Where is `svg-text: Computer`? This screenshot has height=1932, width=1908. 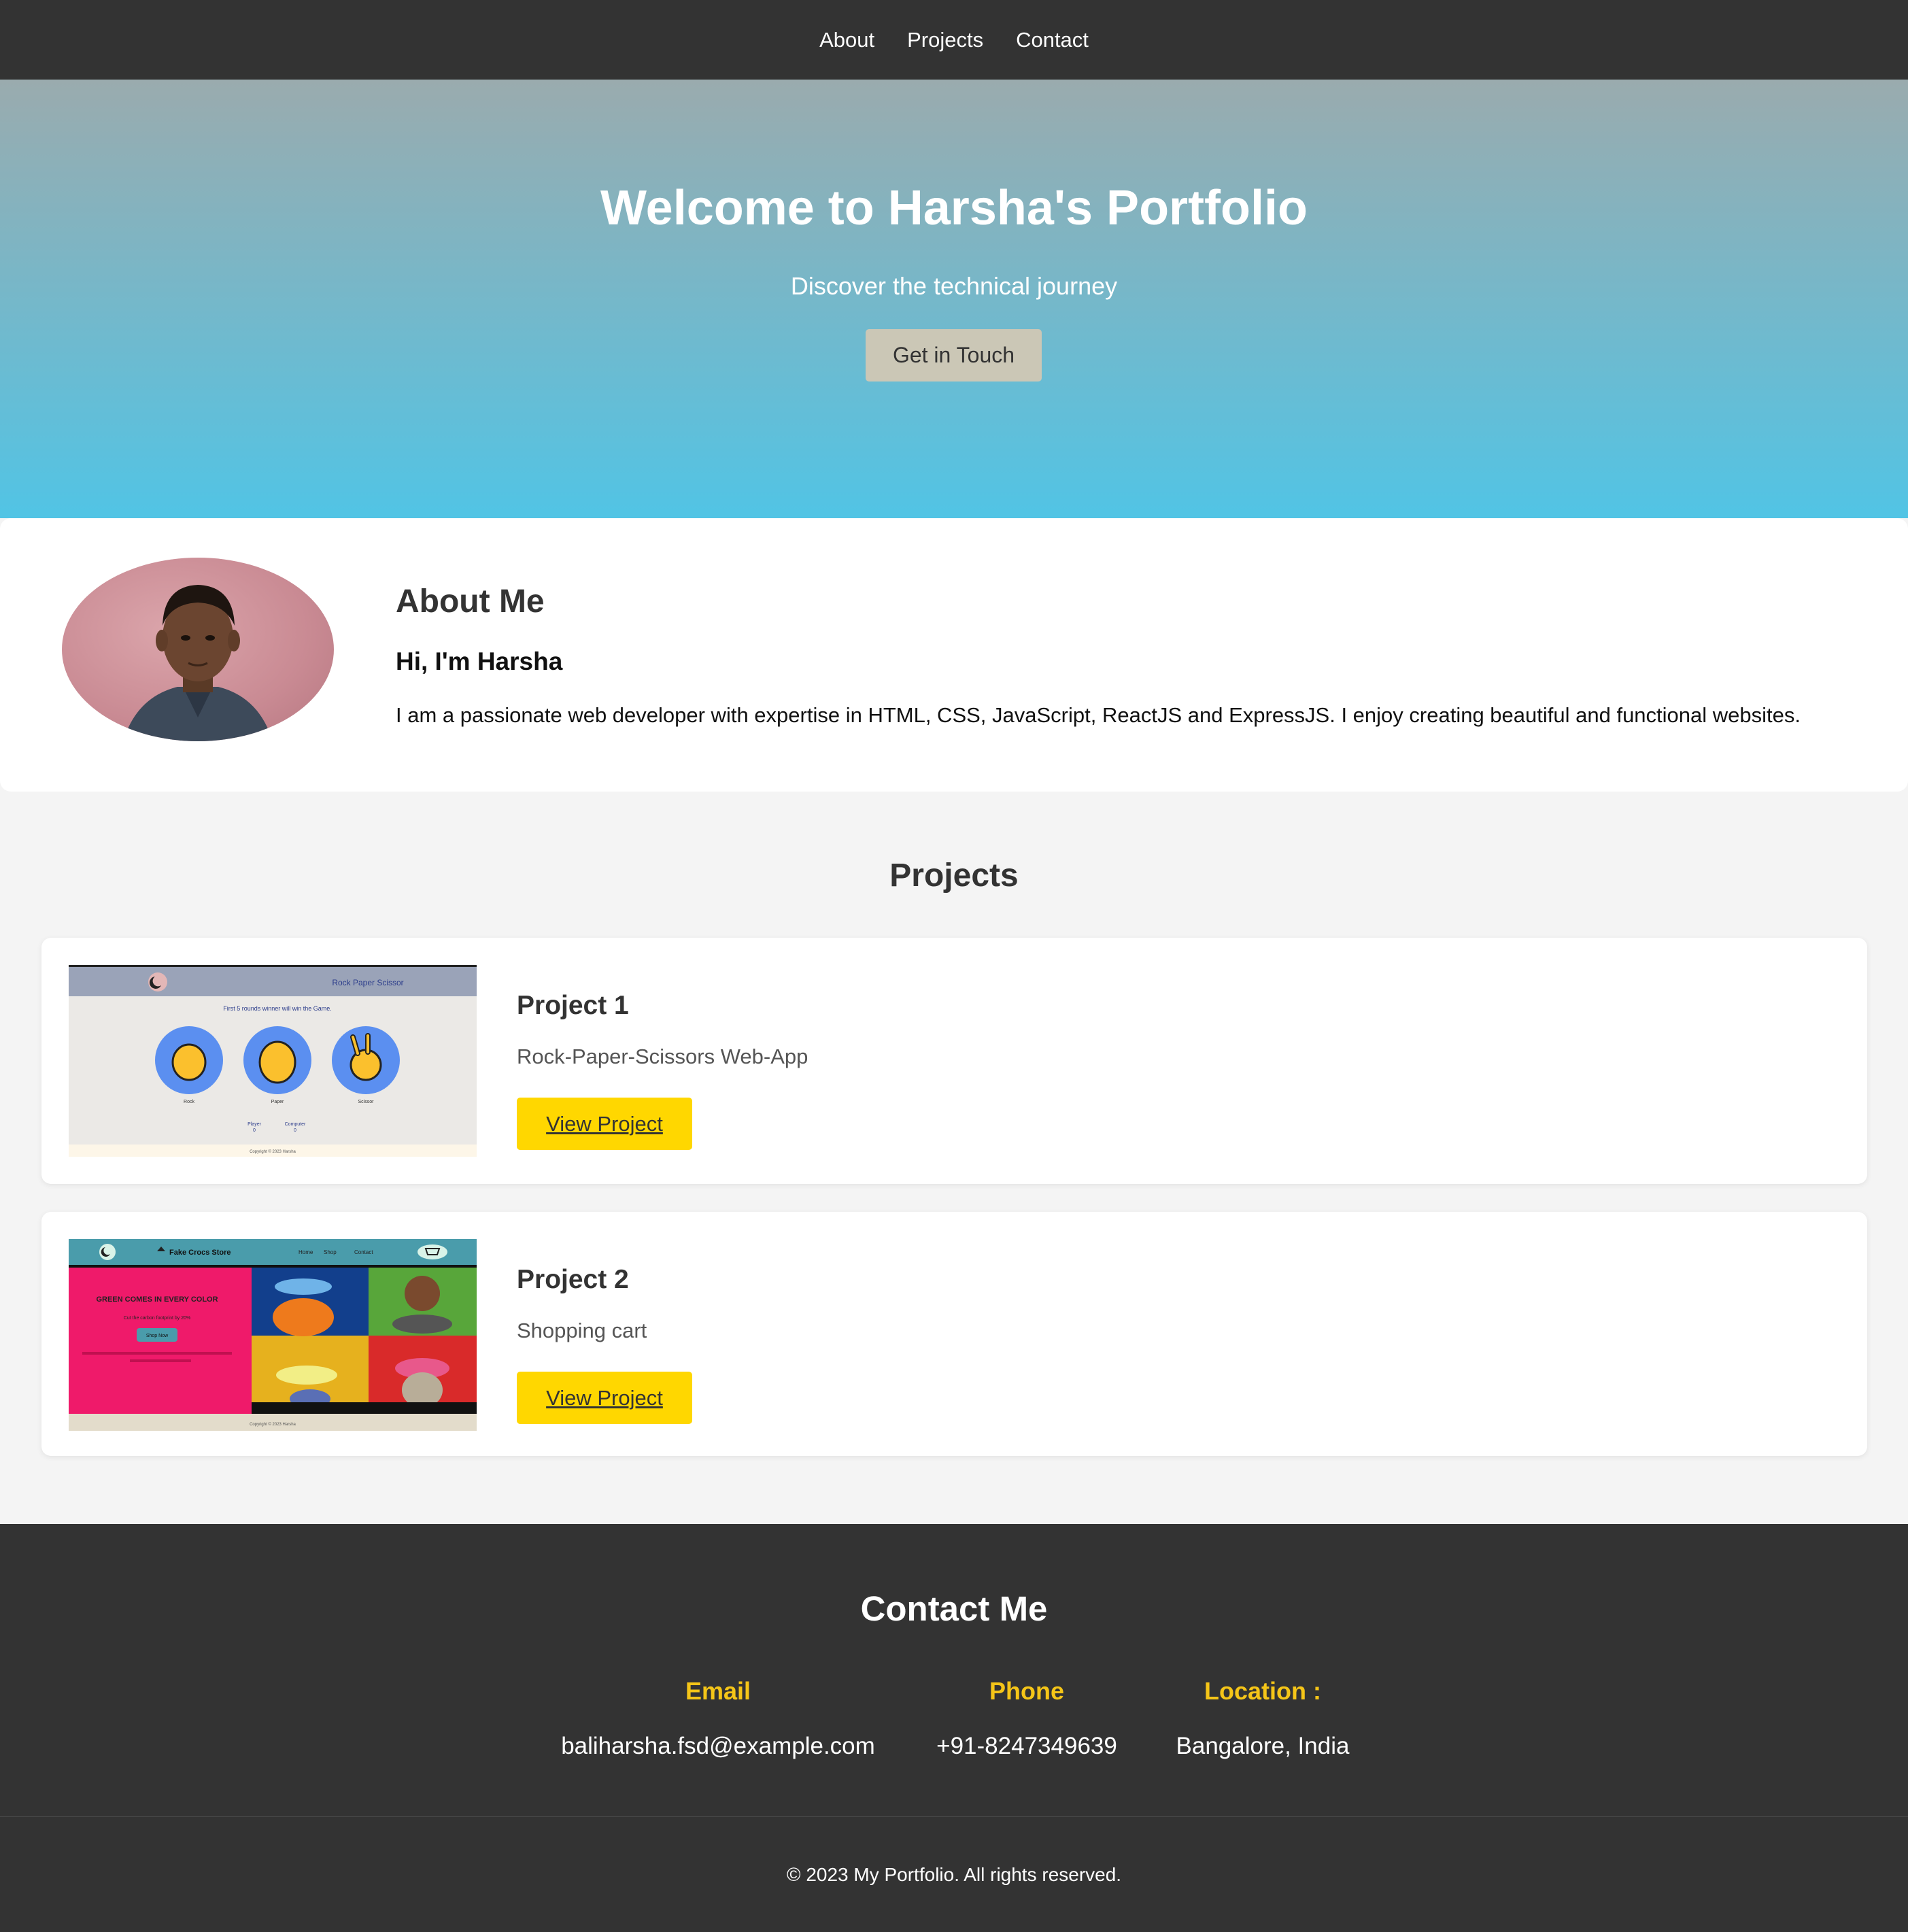 svg-text: Computer is located at coordinates (295, 1124).